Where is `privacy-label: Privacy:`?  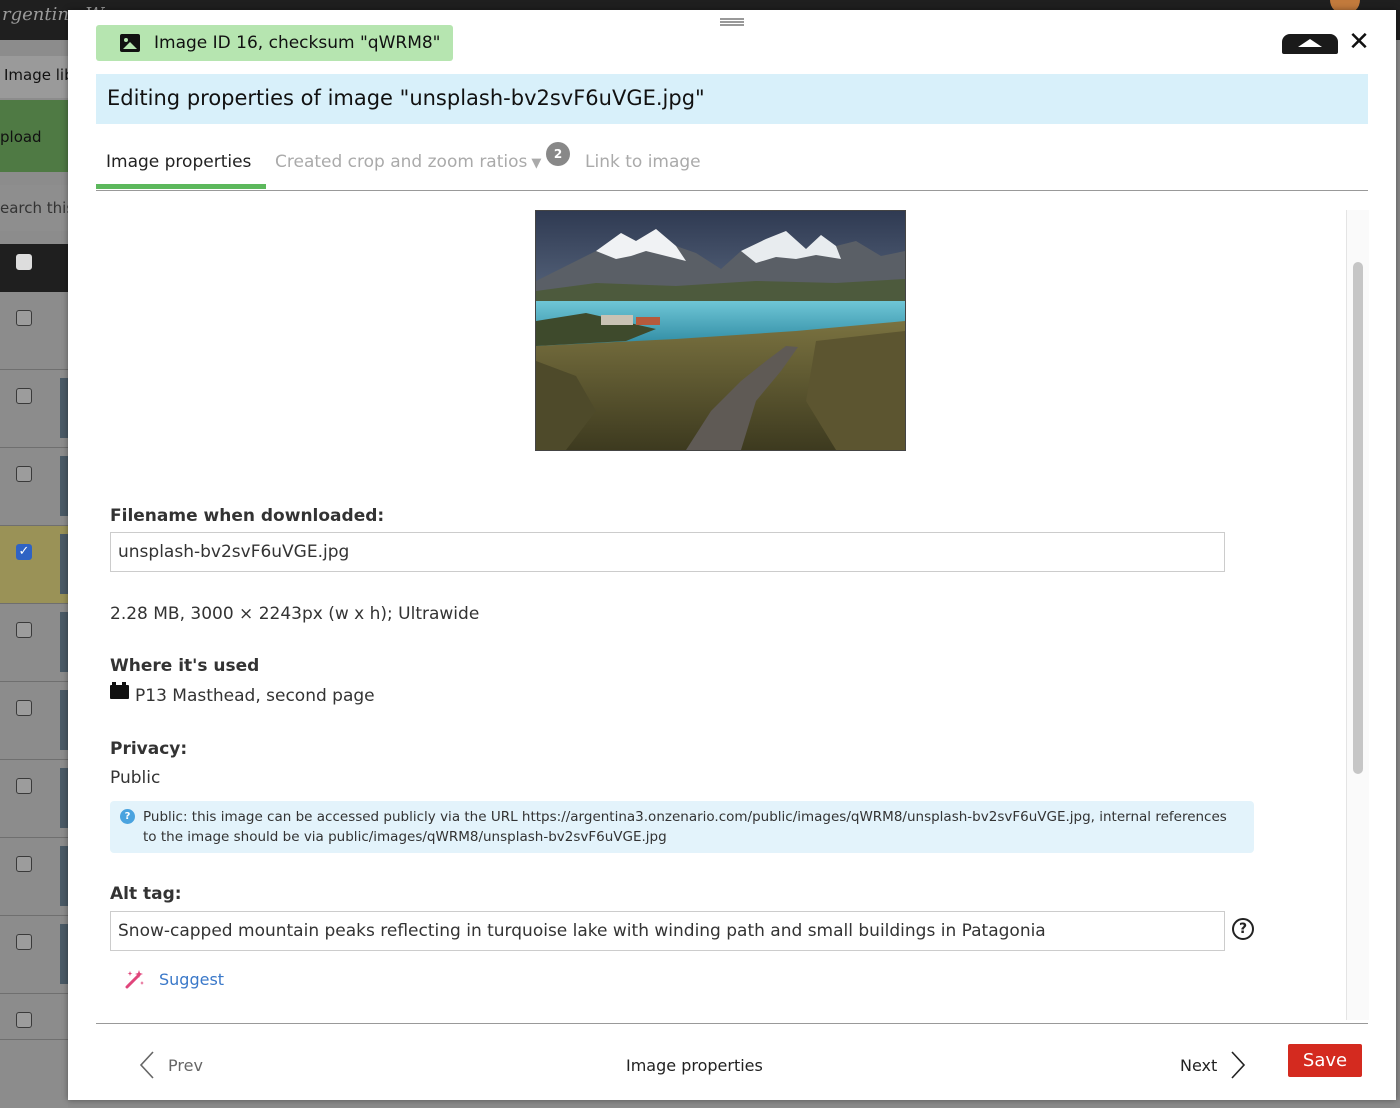 privacy-label: Privacy: is located at coordinates (149, 749).